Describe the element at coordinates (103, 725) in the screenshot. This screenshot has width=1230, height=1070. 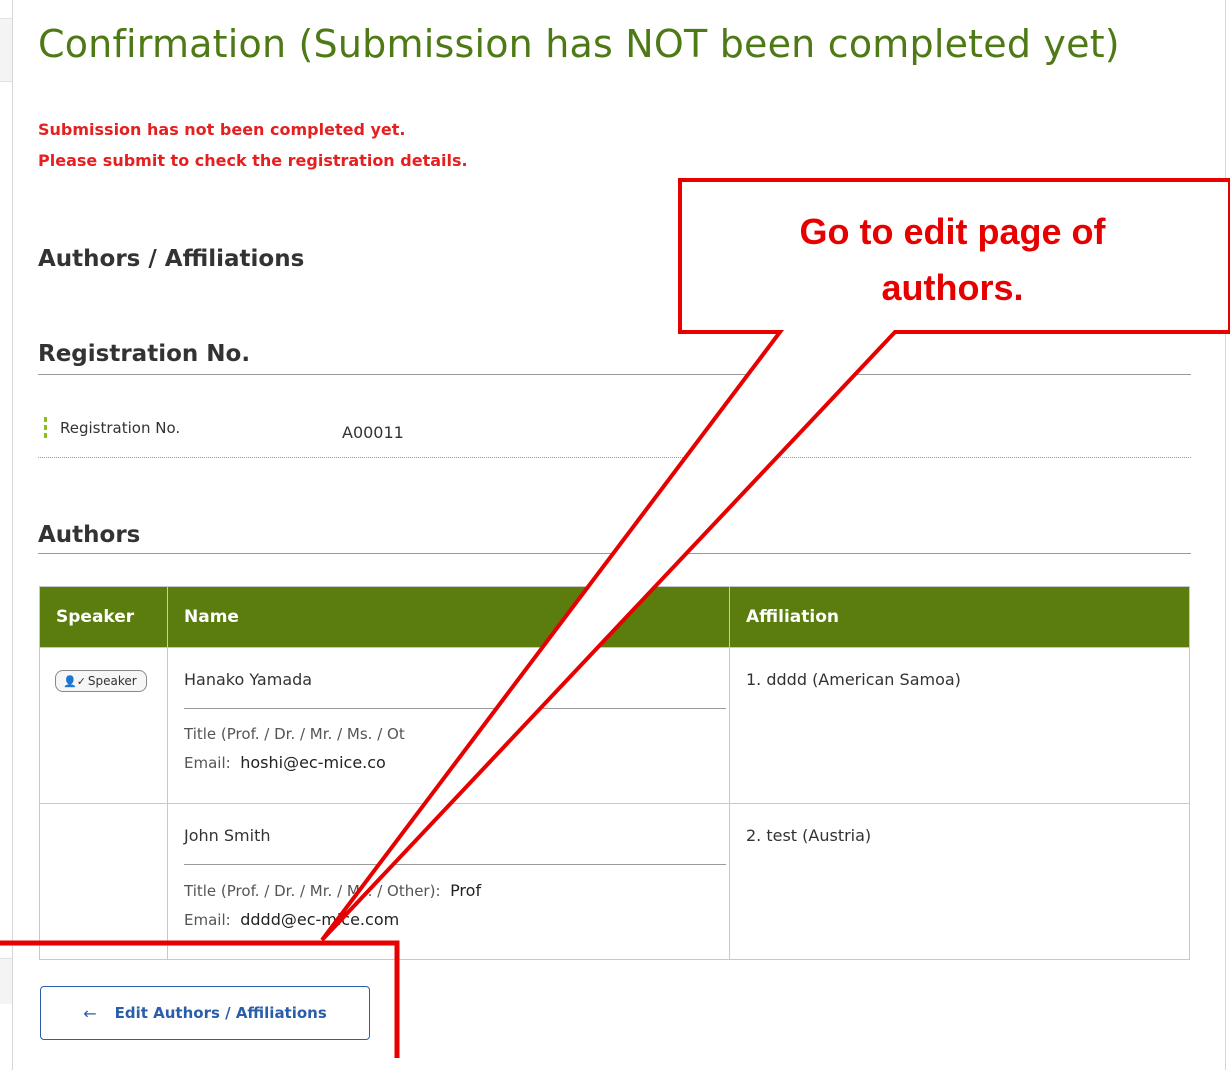
I see `speaker-cell: 👤✓ Speaker` at that location.